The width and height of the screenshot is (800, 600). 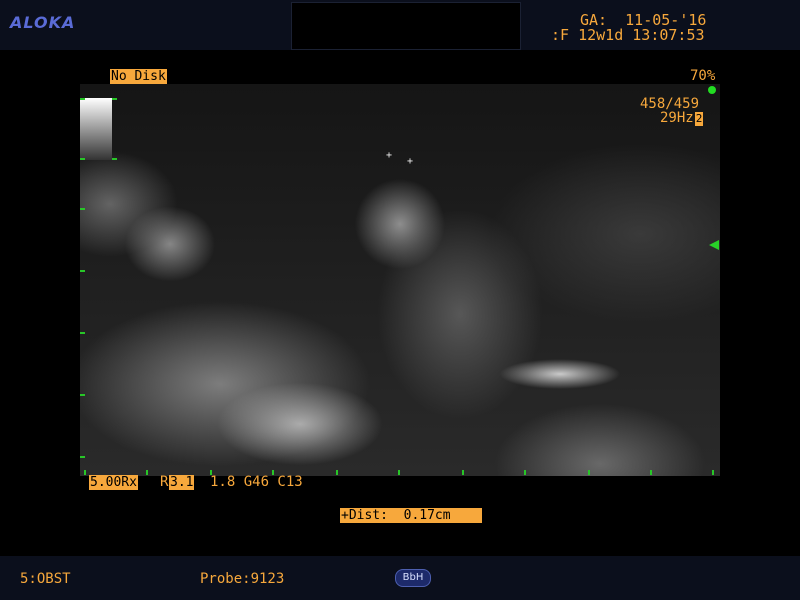 I want to click on range-label: R, so click(x=164, y=482).